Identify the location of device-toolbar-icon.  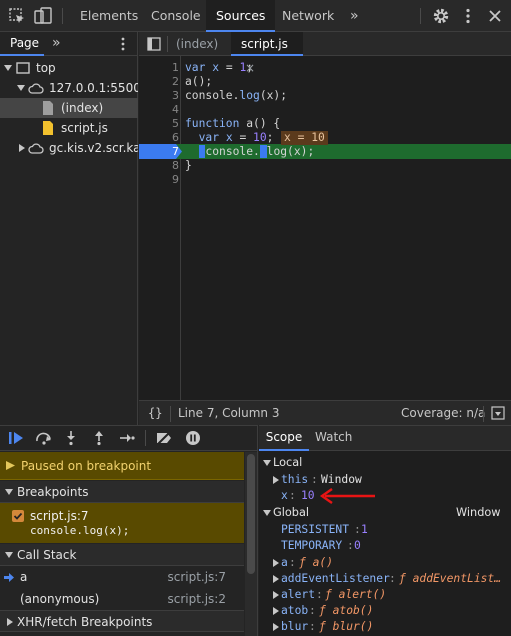
(43, 16).